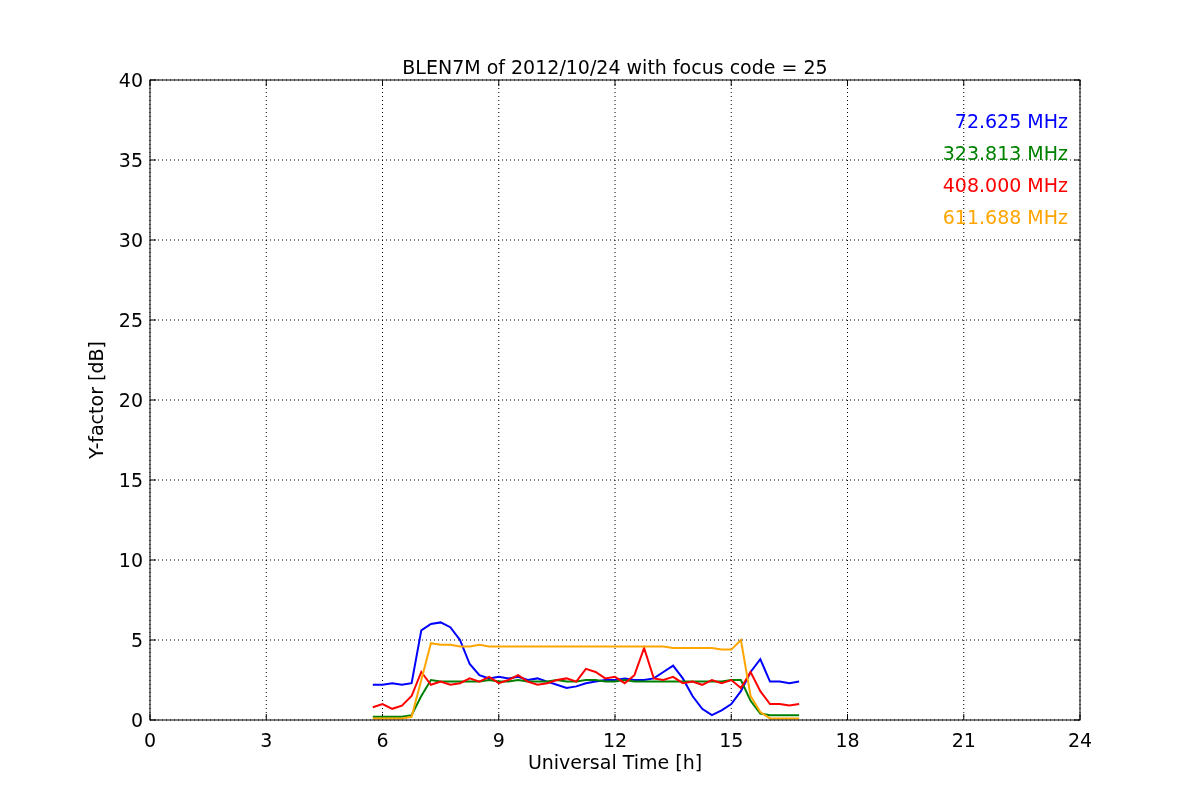 Image resolution: width=1200 pixels, height=800 pixels. Describe the element at coordinates (498, 740) in the screenshot. I see `x-tick-label: 9` at that location.